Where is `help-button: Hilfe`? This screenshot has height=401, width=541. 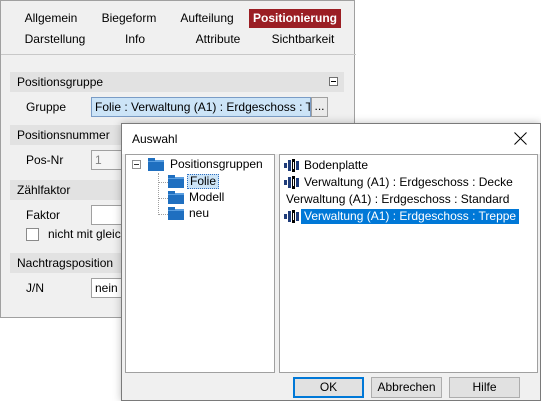 help-button: Hilfe is located at coordinates (484, 387).